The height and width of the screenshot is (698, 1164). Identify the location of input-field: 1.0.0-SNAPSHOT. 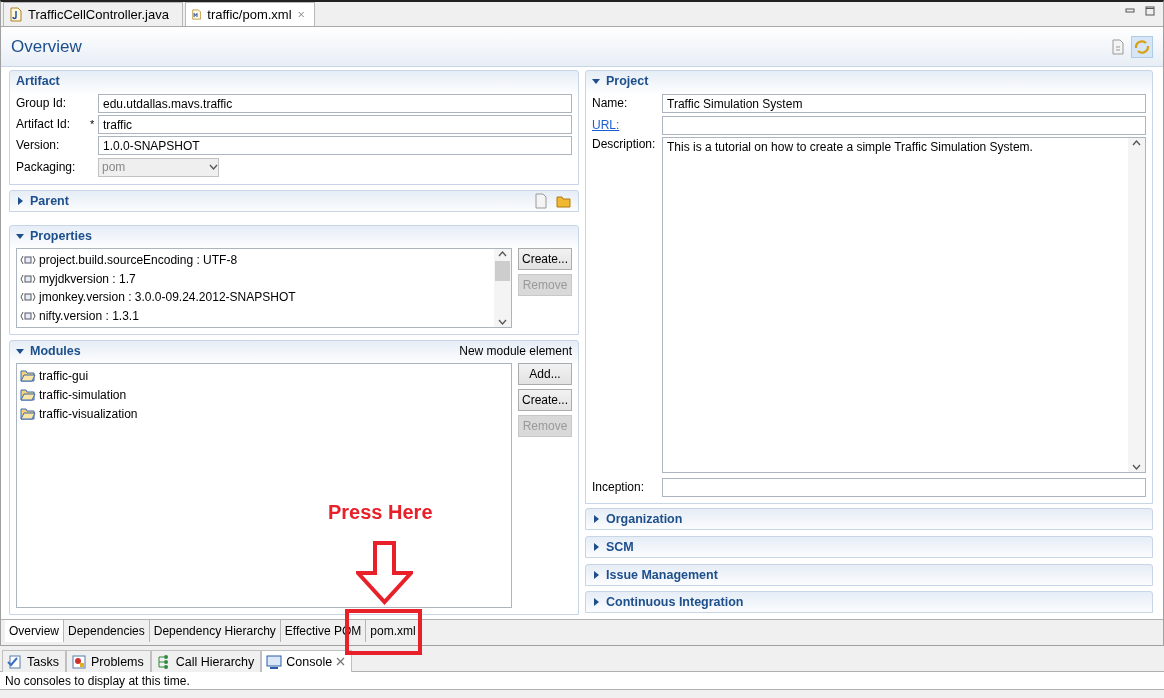
(335, 145).